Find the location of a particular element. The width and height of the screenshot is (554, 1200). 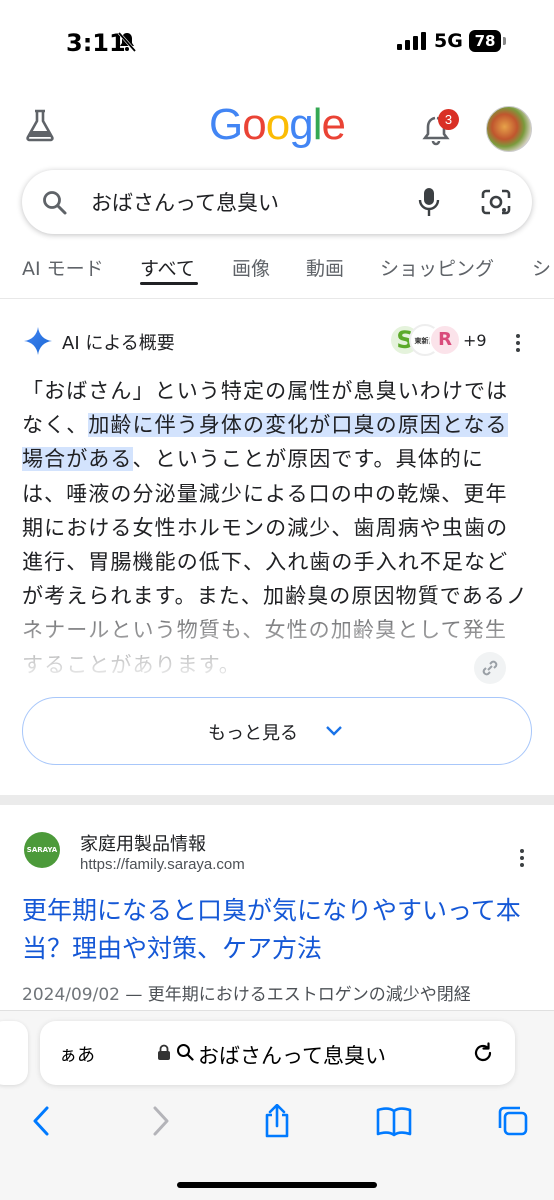

tab-shopping: ショッピング is located at coordinates (437, 267).